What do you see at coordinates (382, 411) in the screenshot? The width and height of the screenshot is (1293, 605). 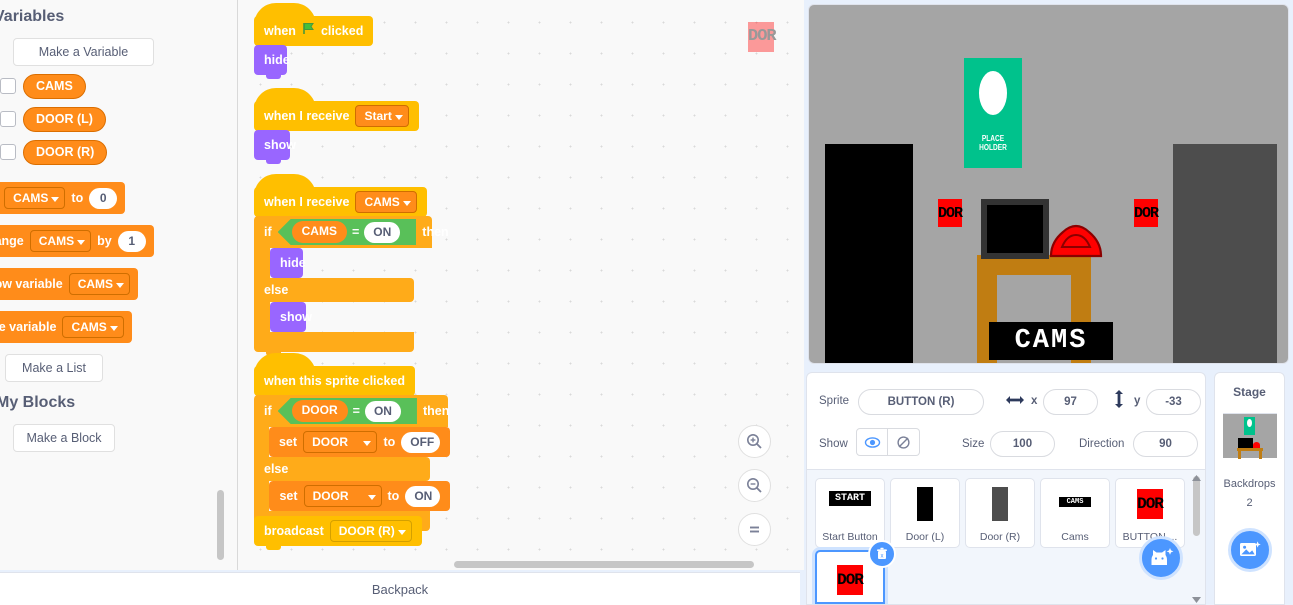 I see `operand-value-on-2: ON` at bounding box center [382, 411].